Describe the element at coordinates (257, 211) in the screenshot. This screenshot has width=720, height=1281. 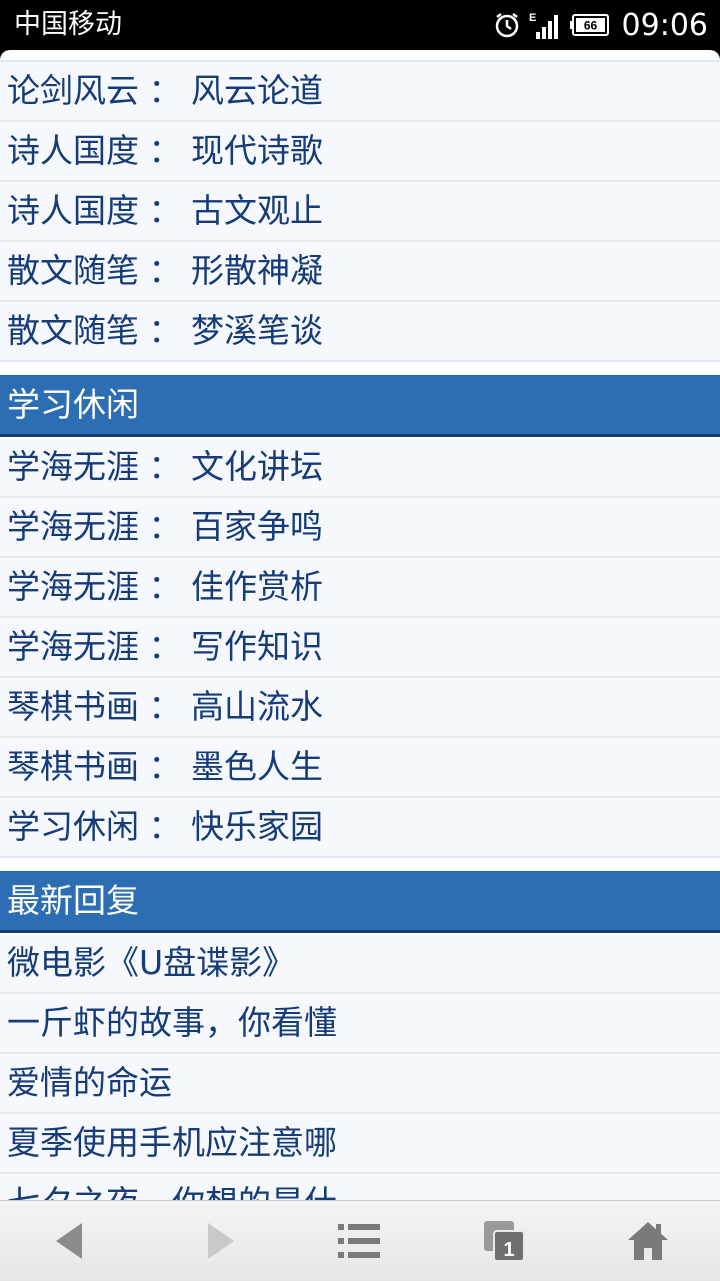
I see `forum-name: 古文观止` at that location.